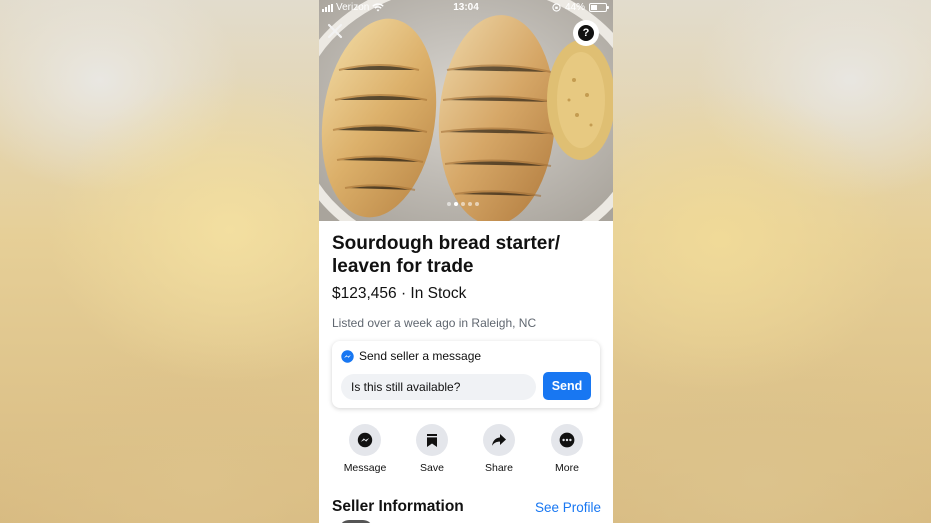  I want to click on orientation-lock-icon, so click(556, 7).